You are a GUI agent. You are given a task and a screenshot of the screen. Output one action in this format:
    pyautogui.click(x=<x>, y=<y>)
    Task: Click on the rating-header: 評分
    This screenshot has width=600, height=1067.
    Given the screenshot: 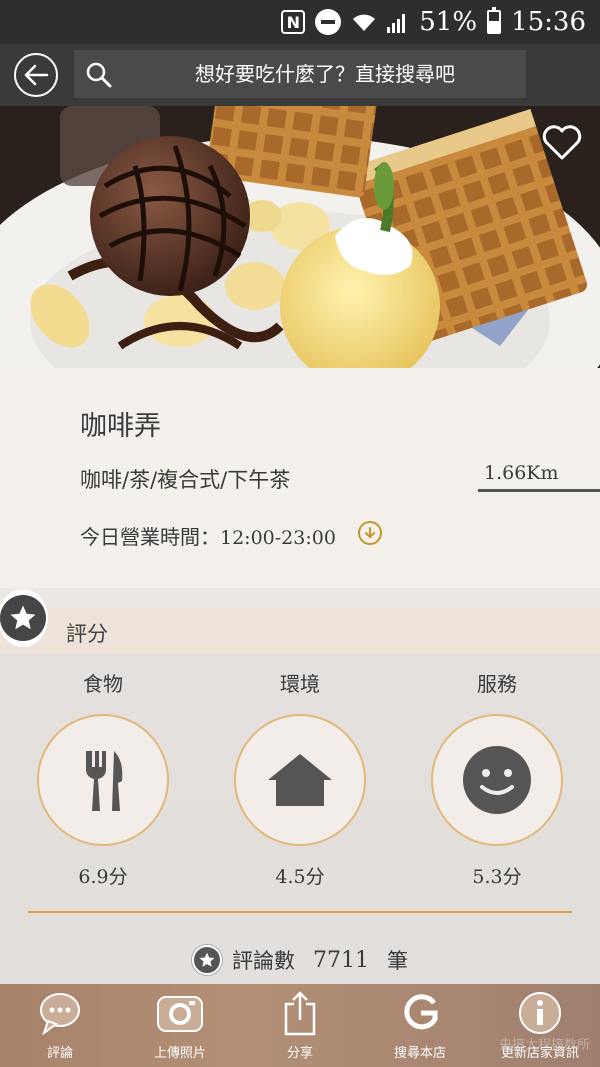 What is the action you would take?
    pyautogui.click(x=300, y=631)
    